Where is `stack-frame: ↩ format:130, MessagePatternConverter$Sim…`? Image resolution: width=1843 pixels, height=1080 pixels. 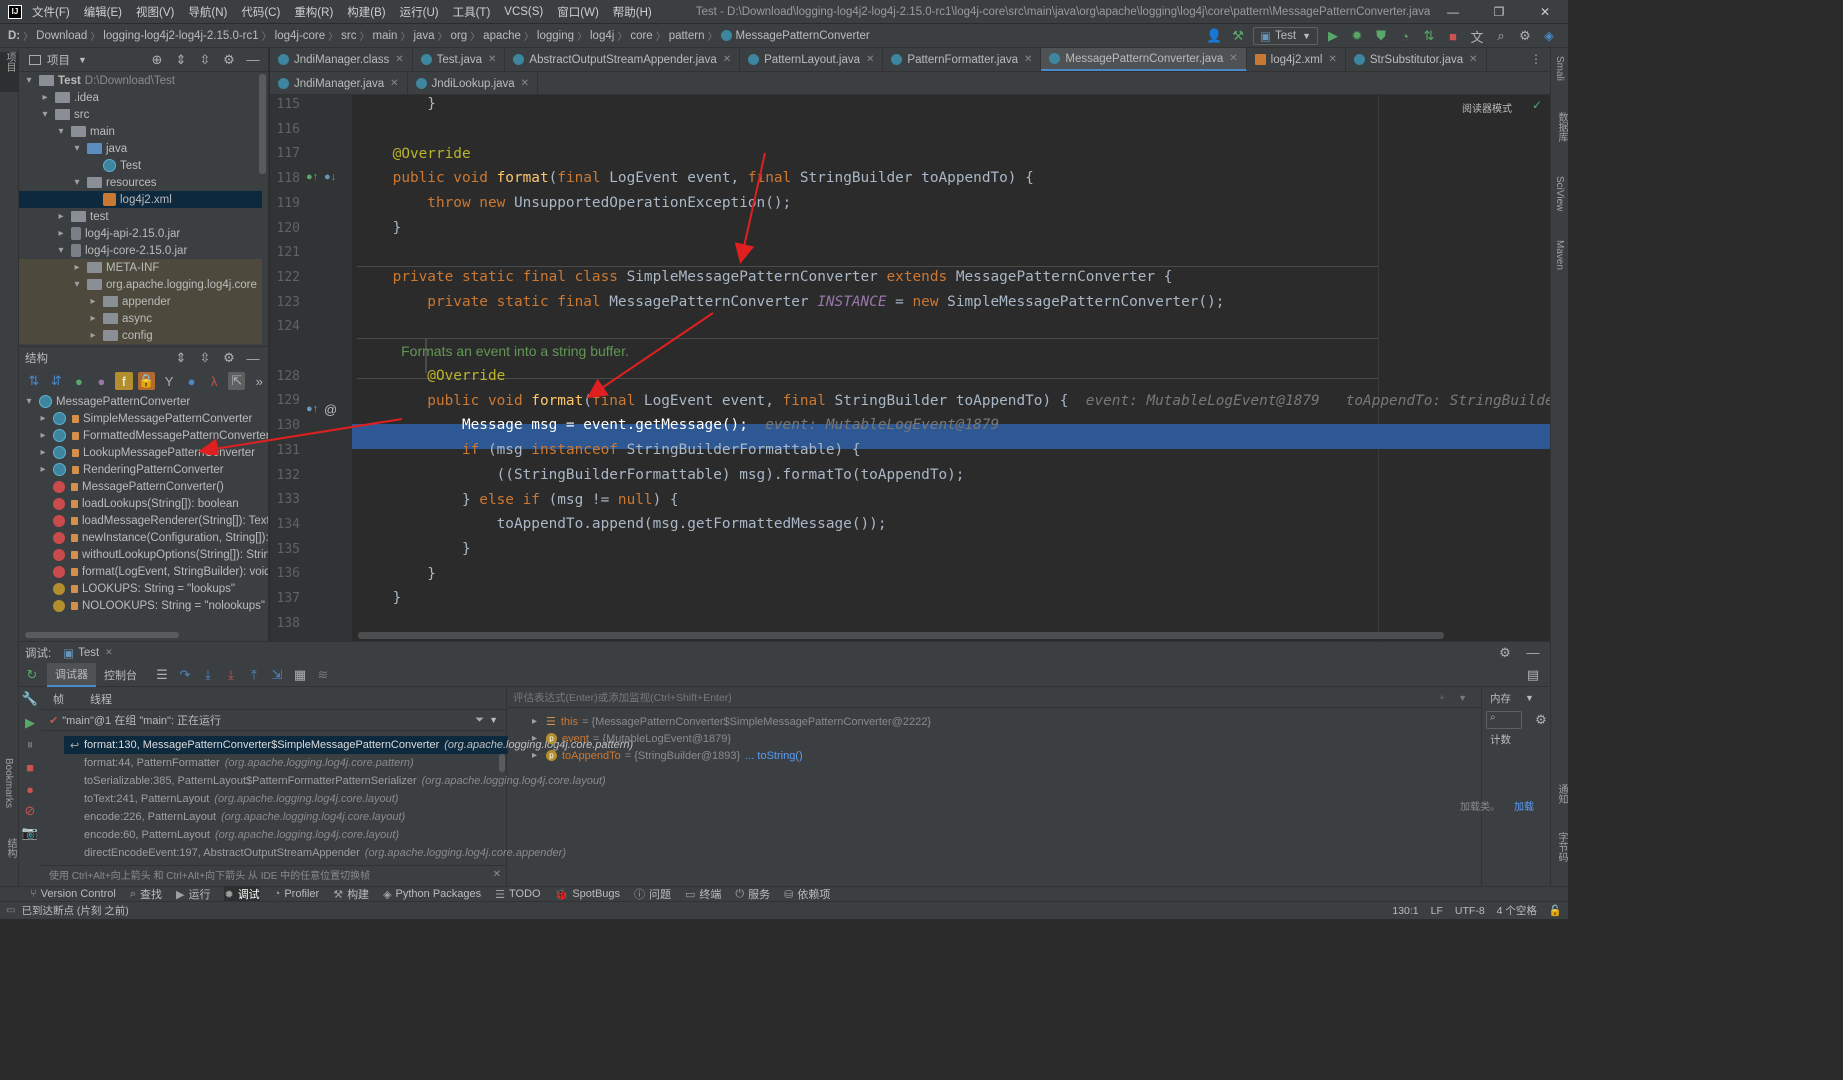 stack-frame: ↩ format:130, MessagePatternConverter$Sim… is located at coordinates (348, 745).